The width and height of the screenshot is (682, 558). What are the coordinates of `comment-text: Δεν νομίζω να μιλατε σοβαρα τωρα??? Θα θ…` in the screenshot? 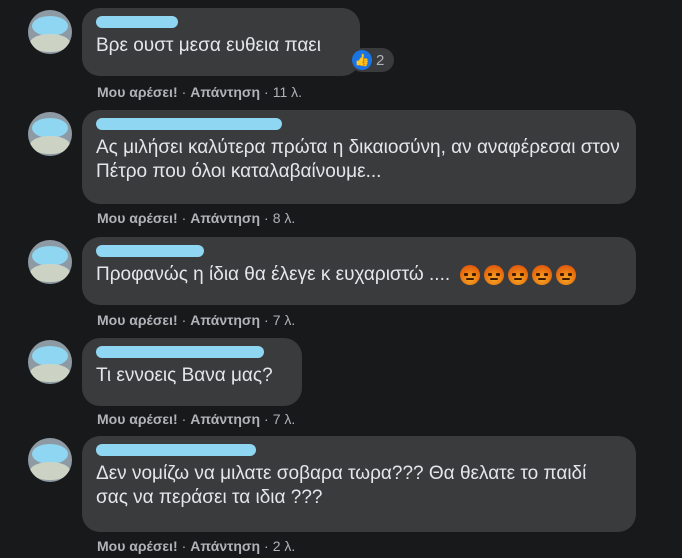 It's located at (341, 485).